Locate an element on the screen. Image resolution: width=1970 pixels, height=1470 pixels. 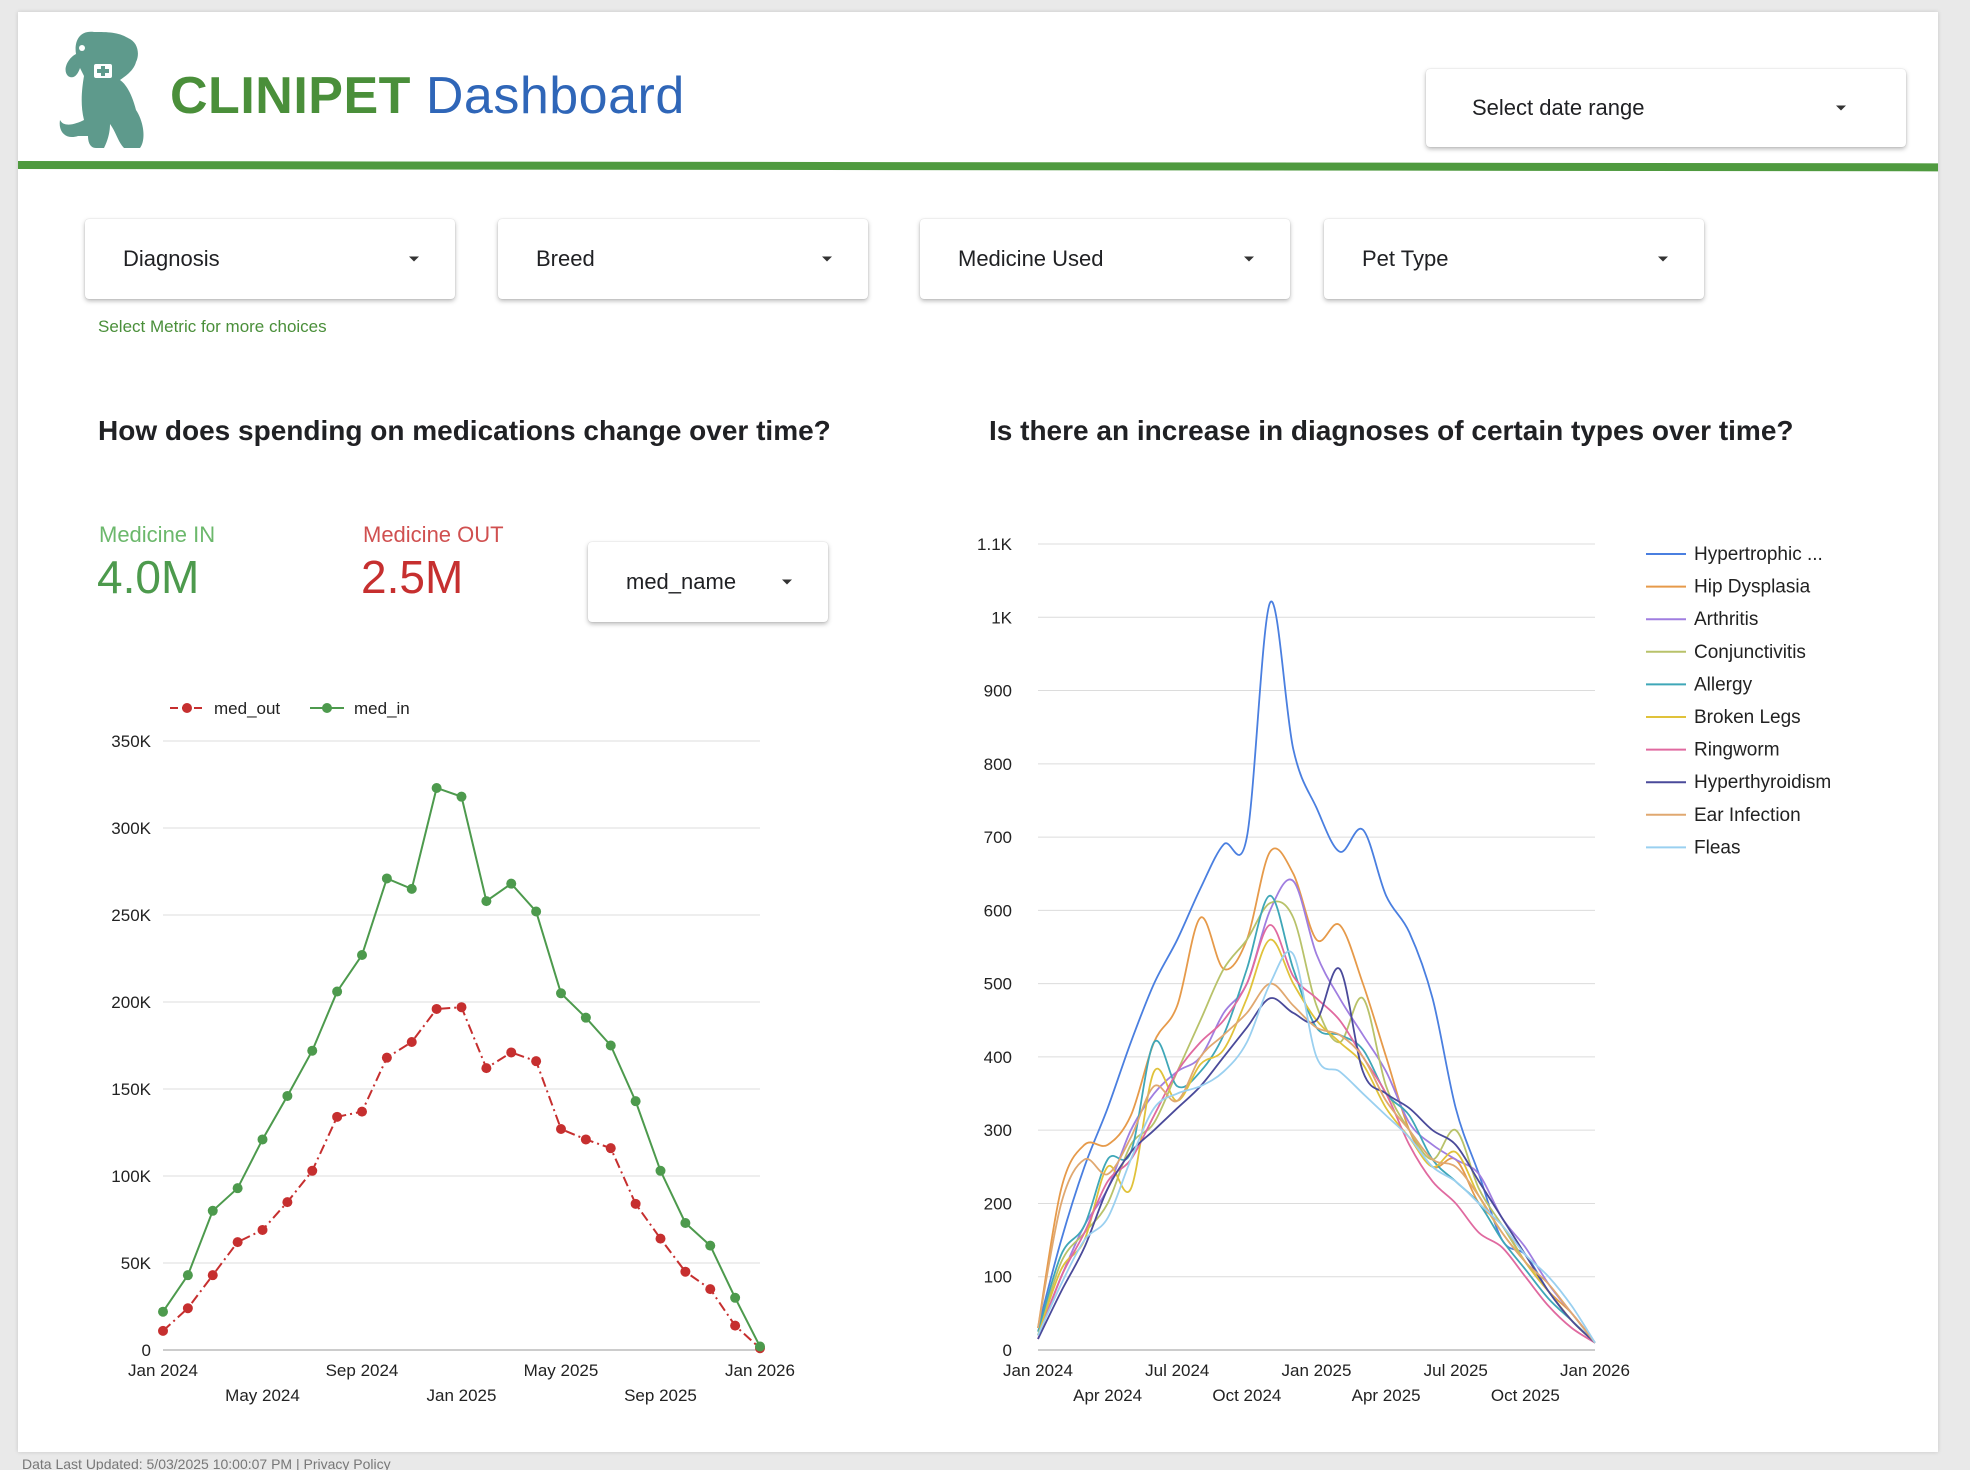
x-tick-label: May 2025 is located at coordinates (561, 1370).